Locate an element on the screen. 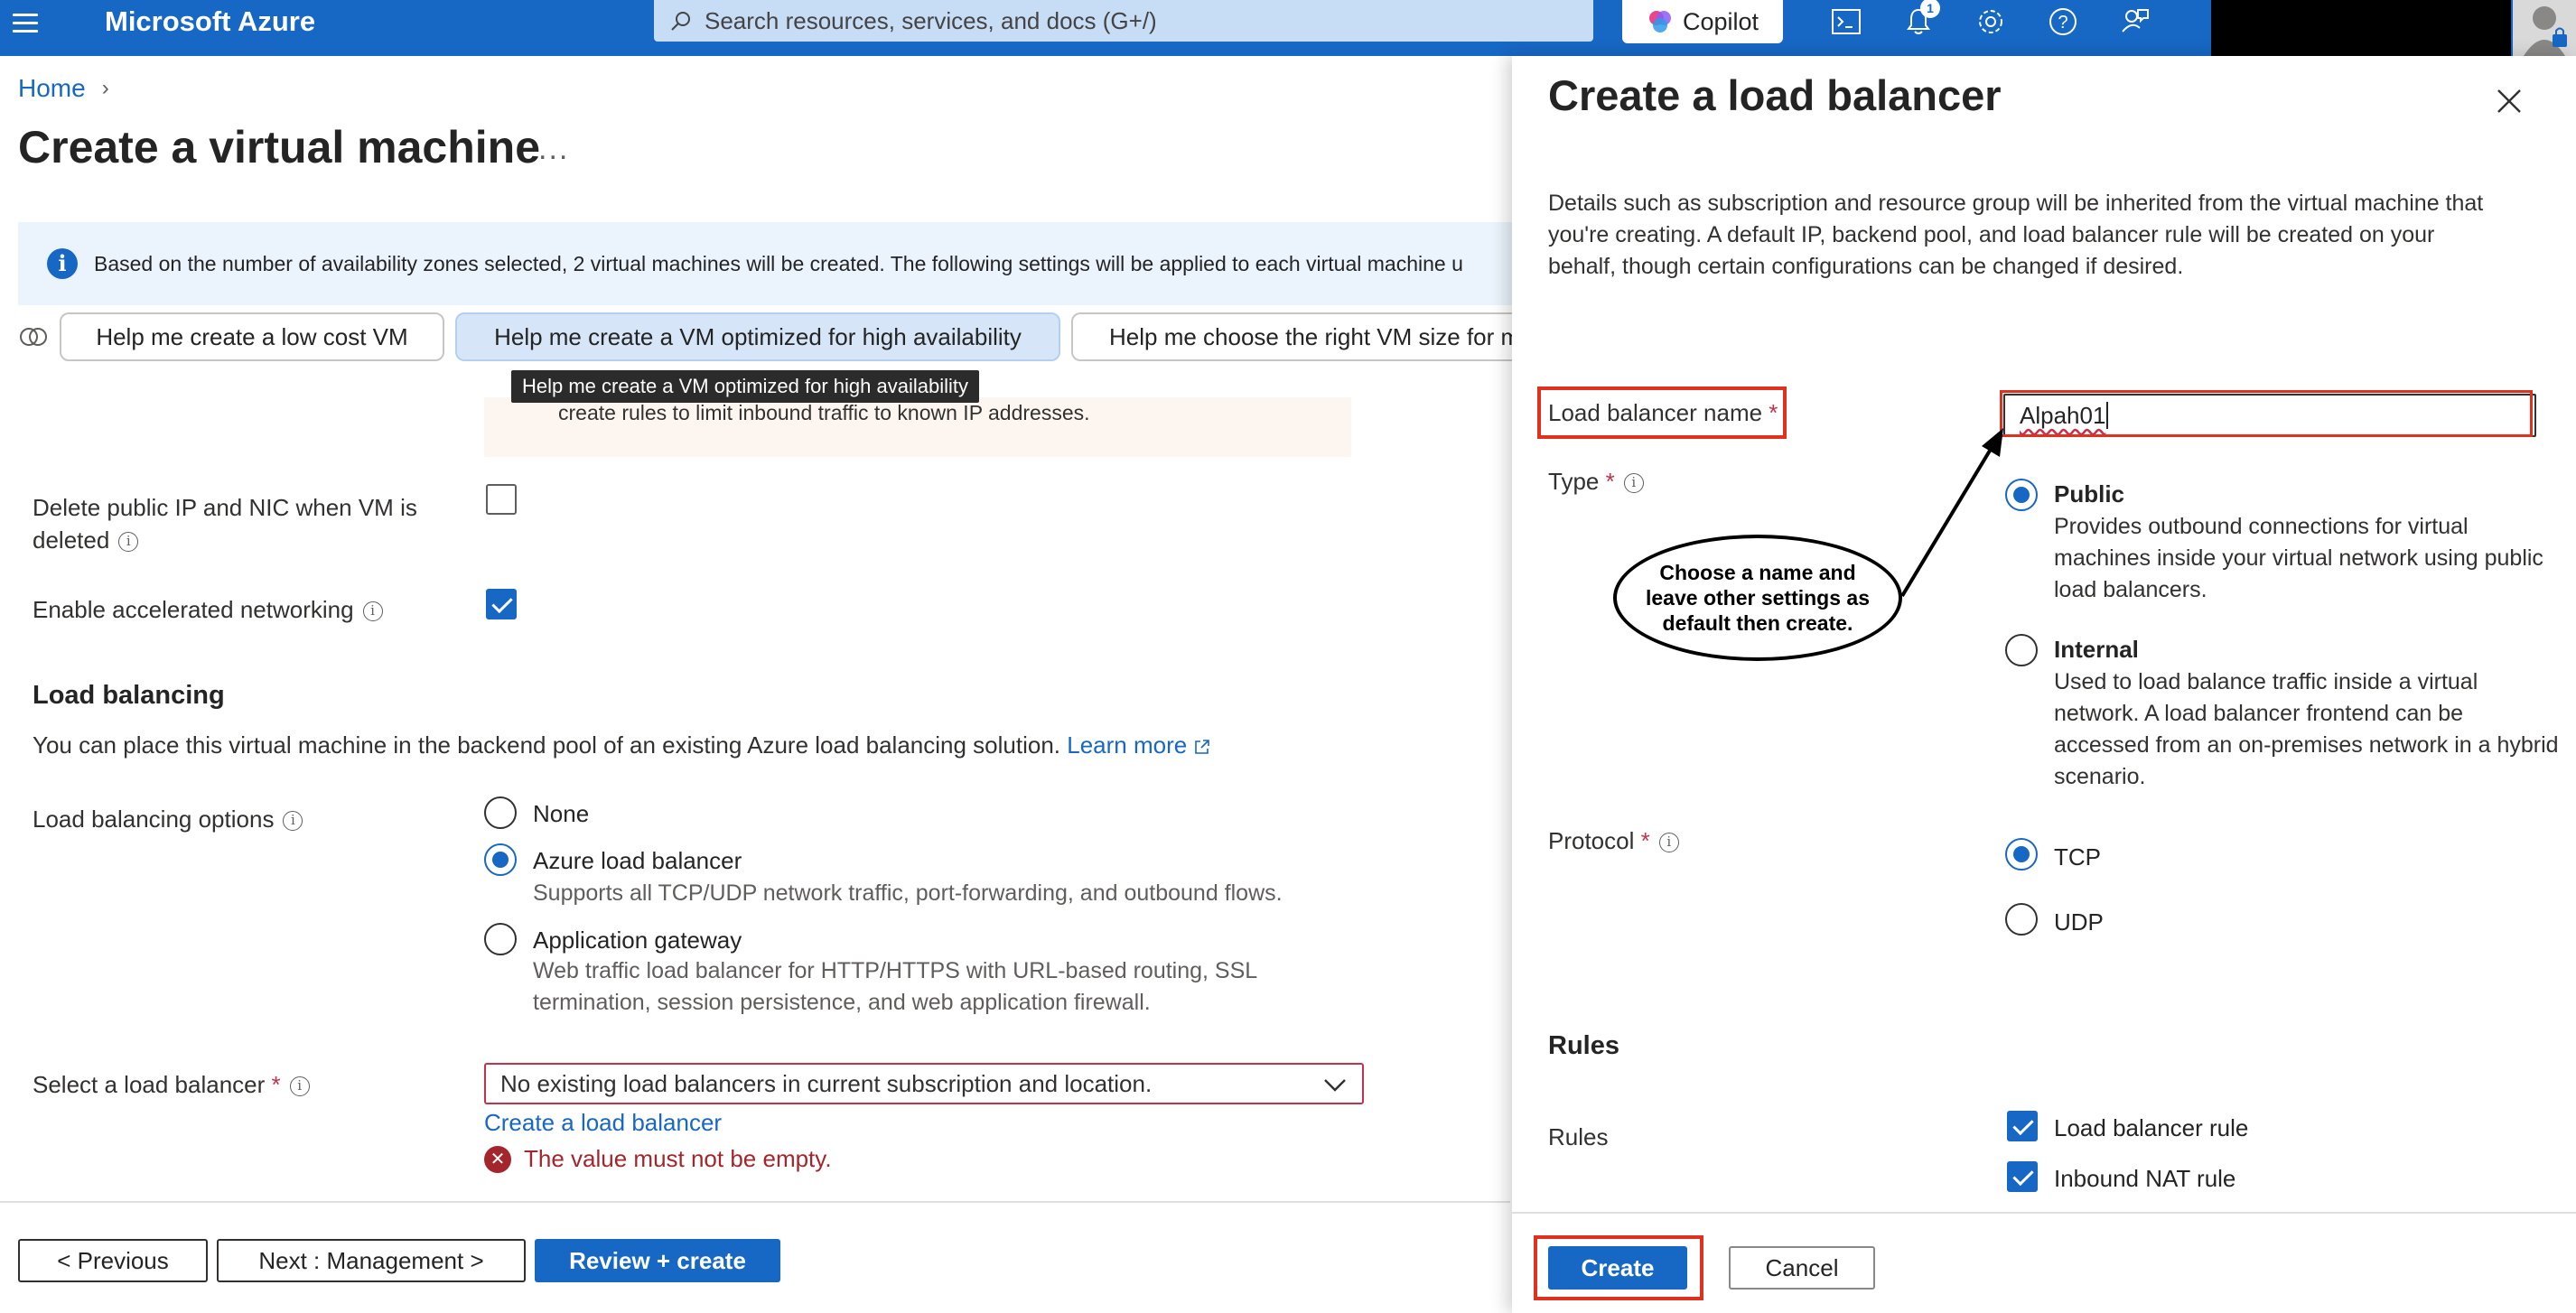 The width and height of the screenshot is (2576, 1313). radio-internal-label: Internal is located at coordinates (2096, 649).